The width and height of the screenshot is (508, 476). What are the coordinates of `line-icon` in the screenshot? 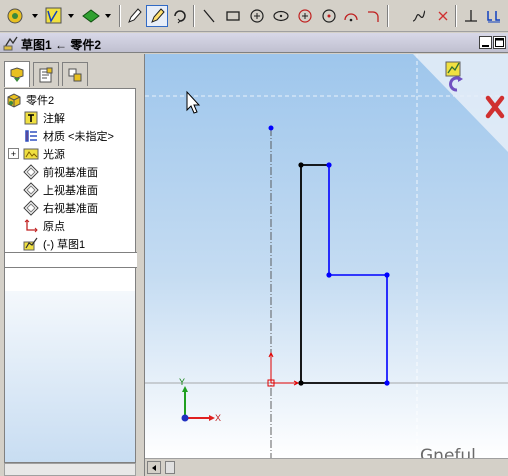 It's located at (209, 16).